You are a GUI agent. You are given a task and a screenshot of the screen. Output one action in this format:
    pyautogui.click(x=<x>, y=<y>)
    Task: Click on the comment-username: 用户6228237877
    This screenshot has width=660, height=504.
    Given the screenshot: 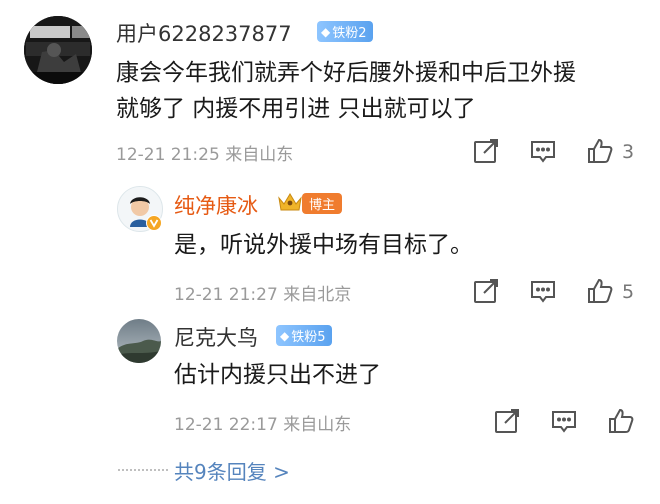 What is the action you would take?
    pyautogui.click(x=204, y=33)
    